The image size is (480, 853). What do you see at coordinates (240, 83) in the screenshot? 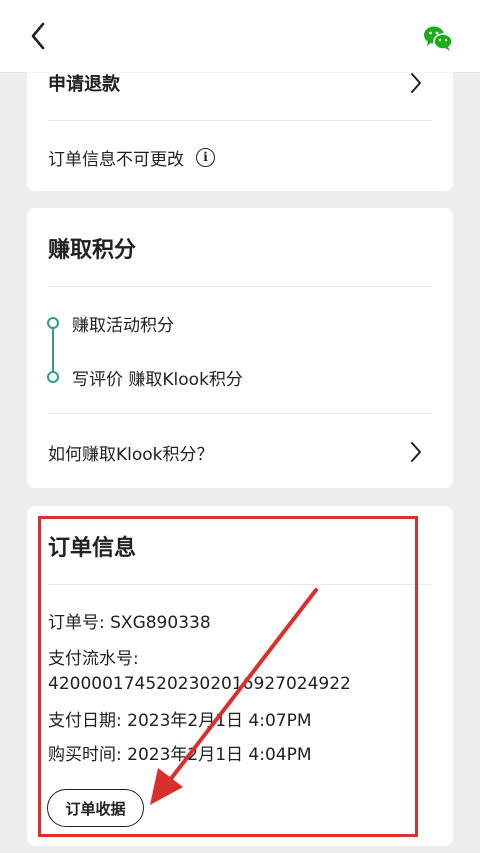
I see `refund-row: 申请退款` at bounding box center [240, 83].